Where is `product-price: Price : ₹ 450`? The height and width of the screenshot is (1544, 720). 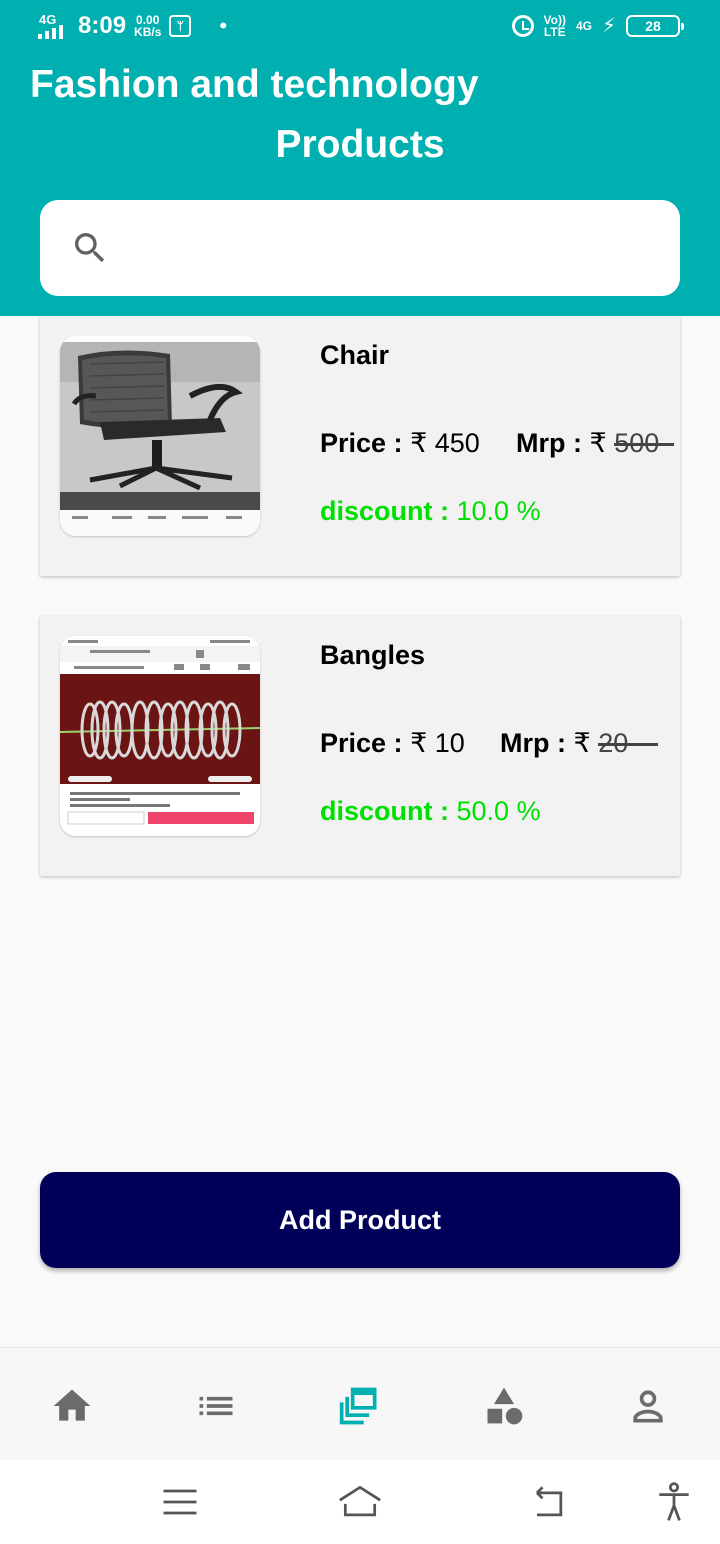 product-price: Price : ₹ 450 is located at coordinates (400, 443).